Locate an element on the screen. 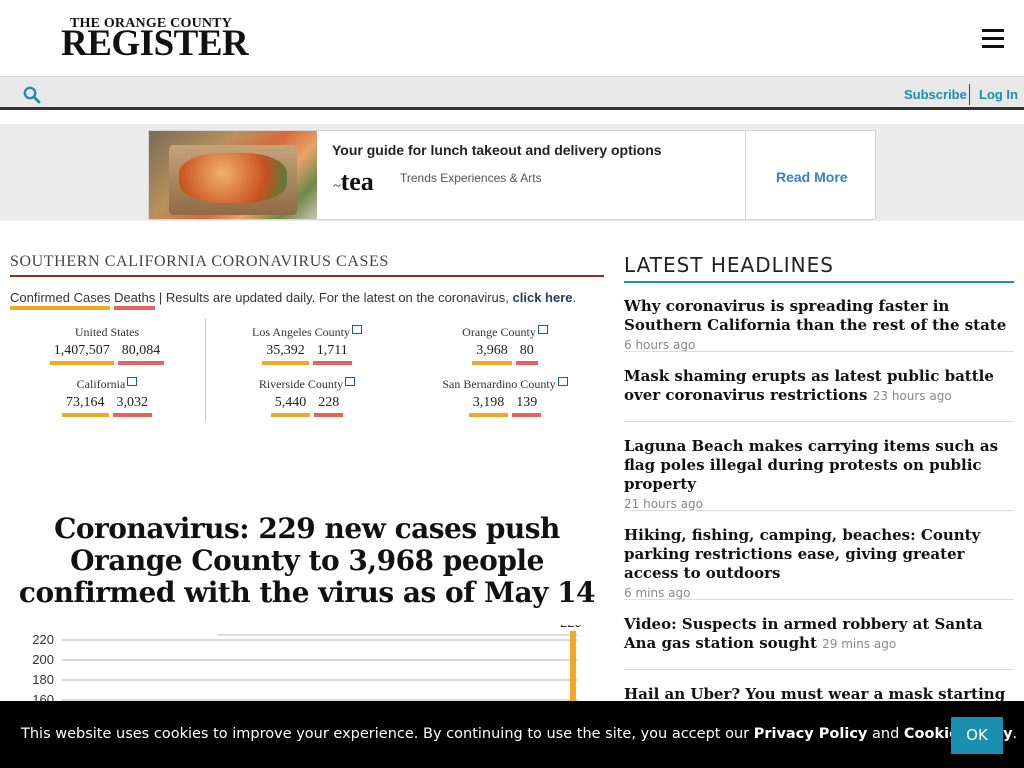  region-name: Los Angeles County is located at coordinates (301, 332).